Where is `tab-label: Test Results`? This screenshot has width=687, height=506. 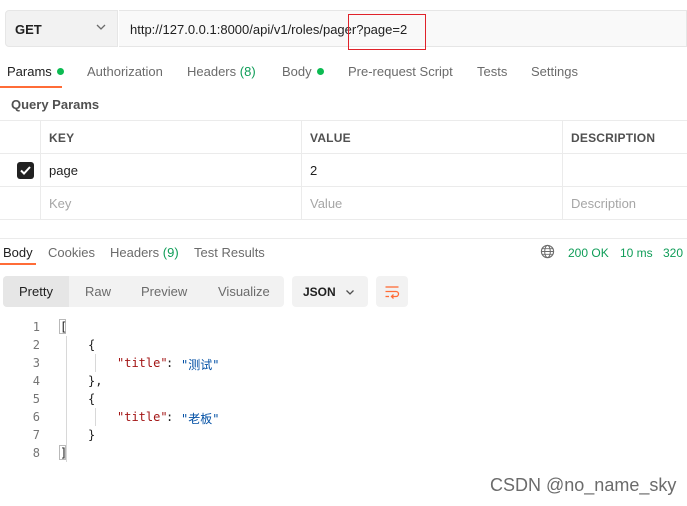
tab-label: Test Results is located at coordinates (229, 252).